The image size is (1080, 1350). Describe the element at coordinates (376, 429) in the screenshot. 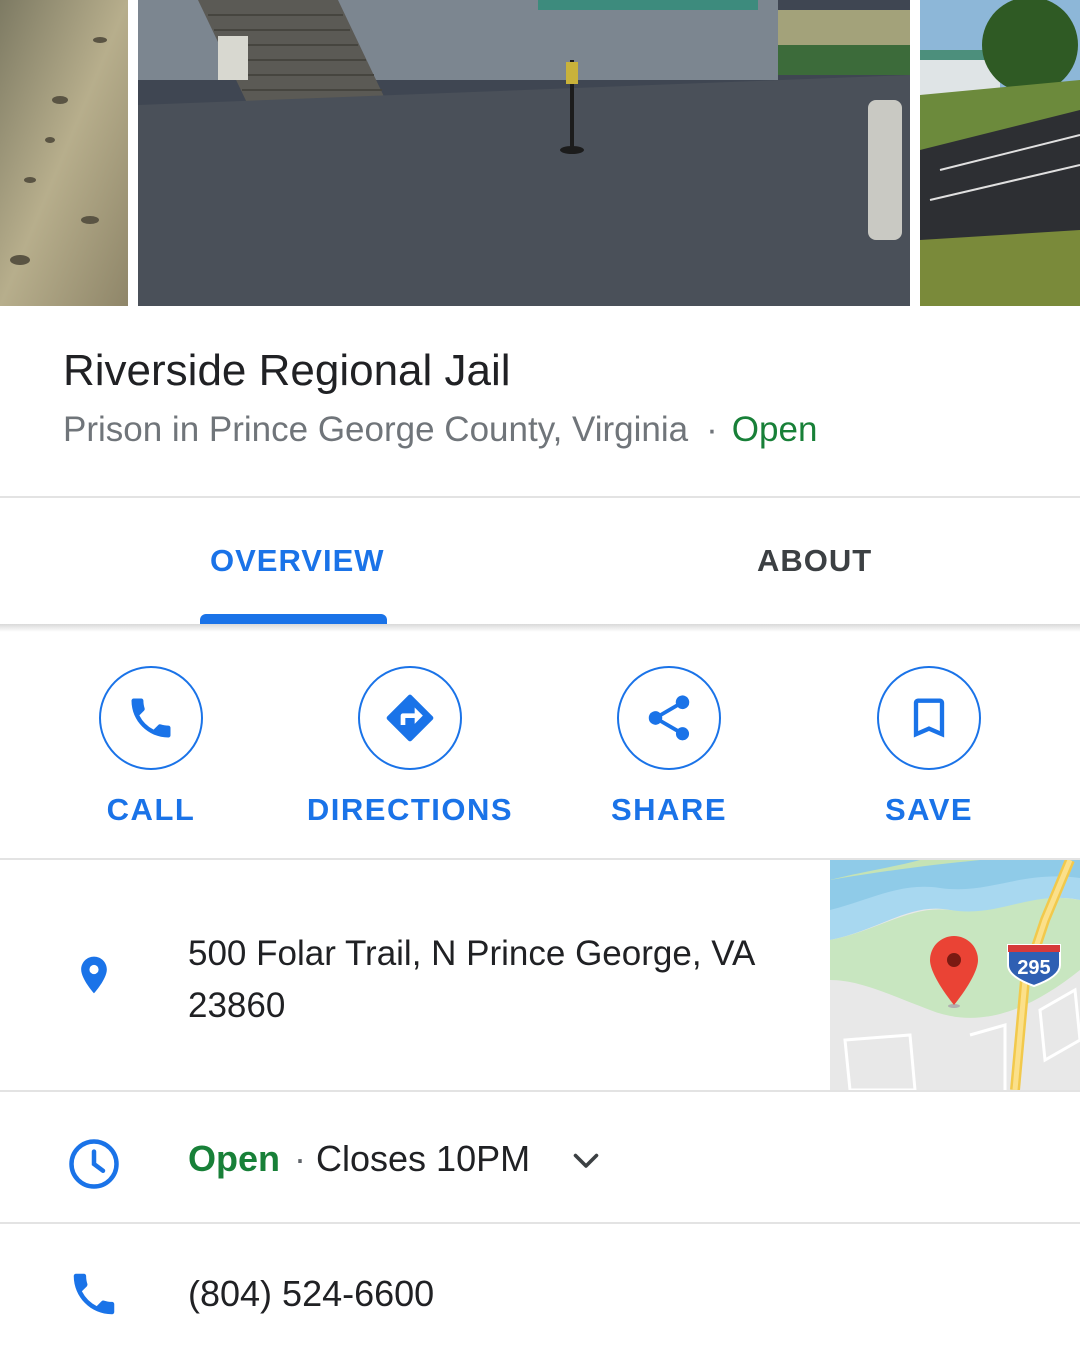

I see `place-category: Prison in Prince George County, Virginia` at that location.